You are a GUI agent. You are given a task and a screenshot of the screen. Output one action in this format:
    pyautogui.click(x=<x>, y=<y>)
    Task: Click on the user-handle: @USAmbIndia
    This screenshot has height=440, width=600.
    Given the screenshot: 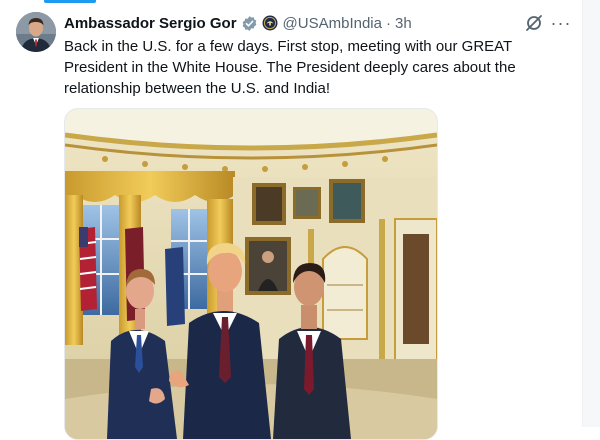 What is the action you would take?
    pyautogui.click(x=332, y=23)
    